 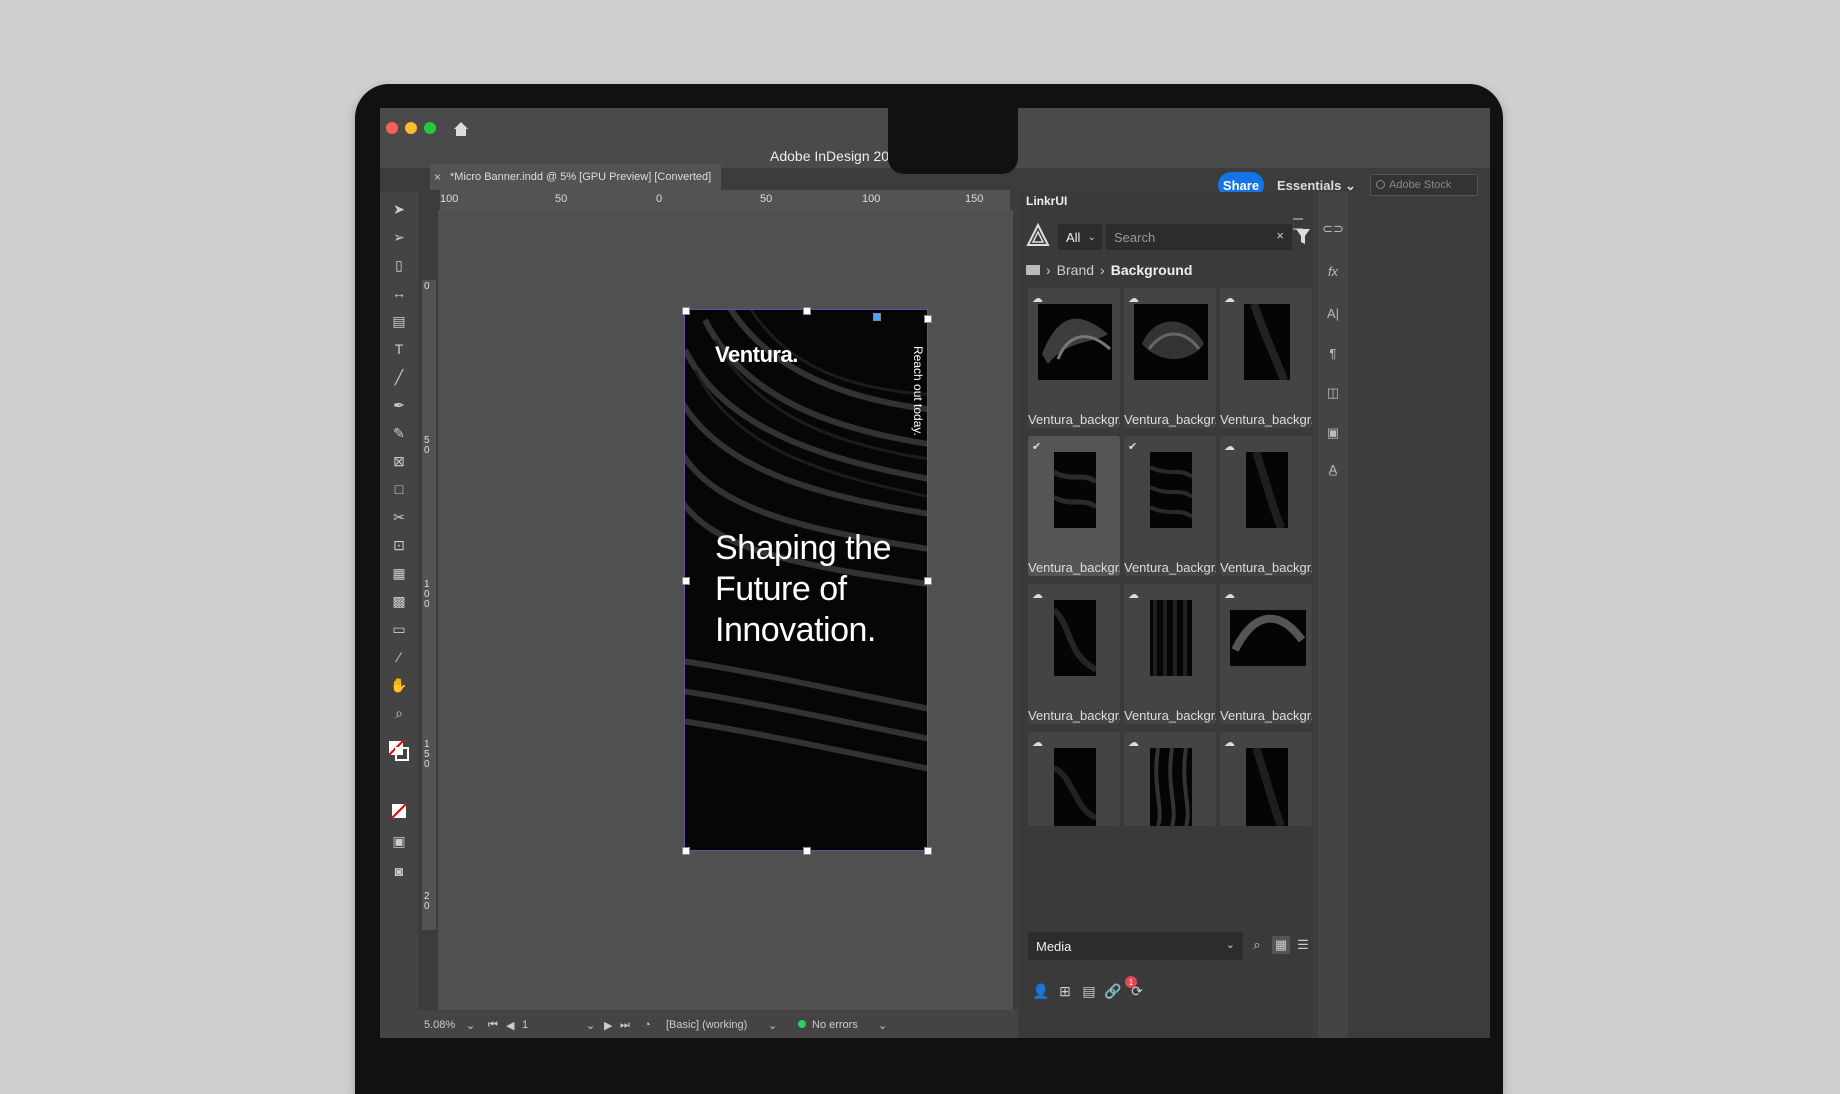 I want to click on asset-search-input: Search ×, so click(x=1199, y=237).